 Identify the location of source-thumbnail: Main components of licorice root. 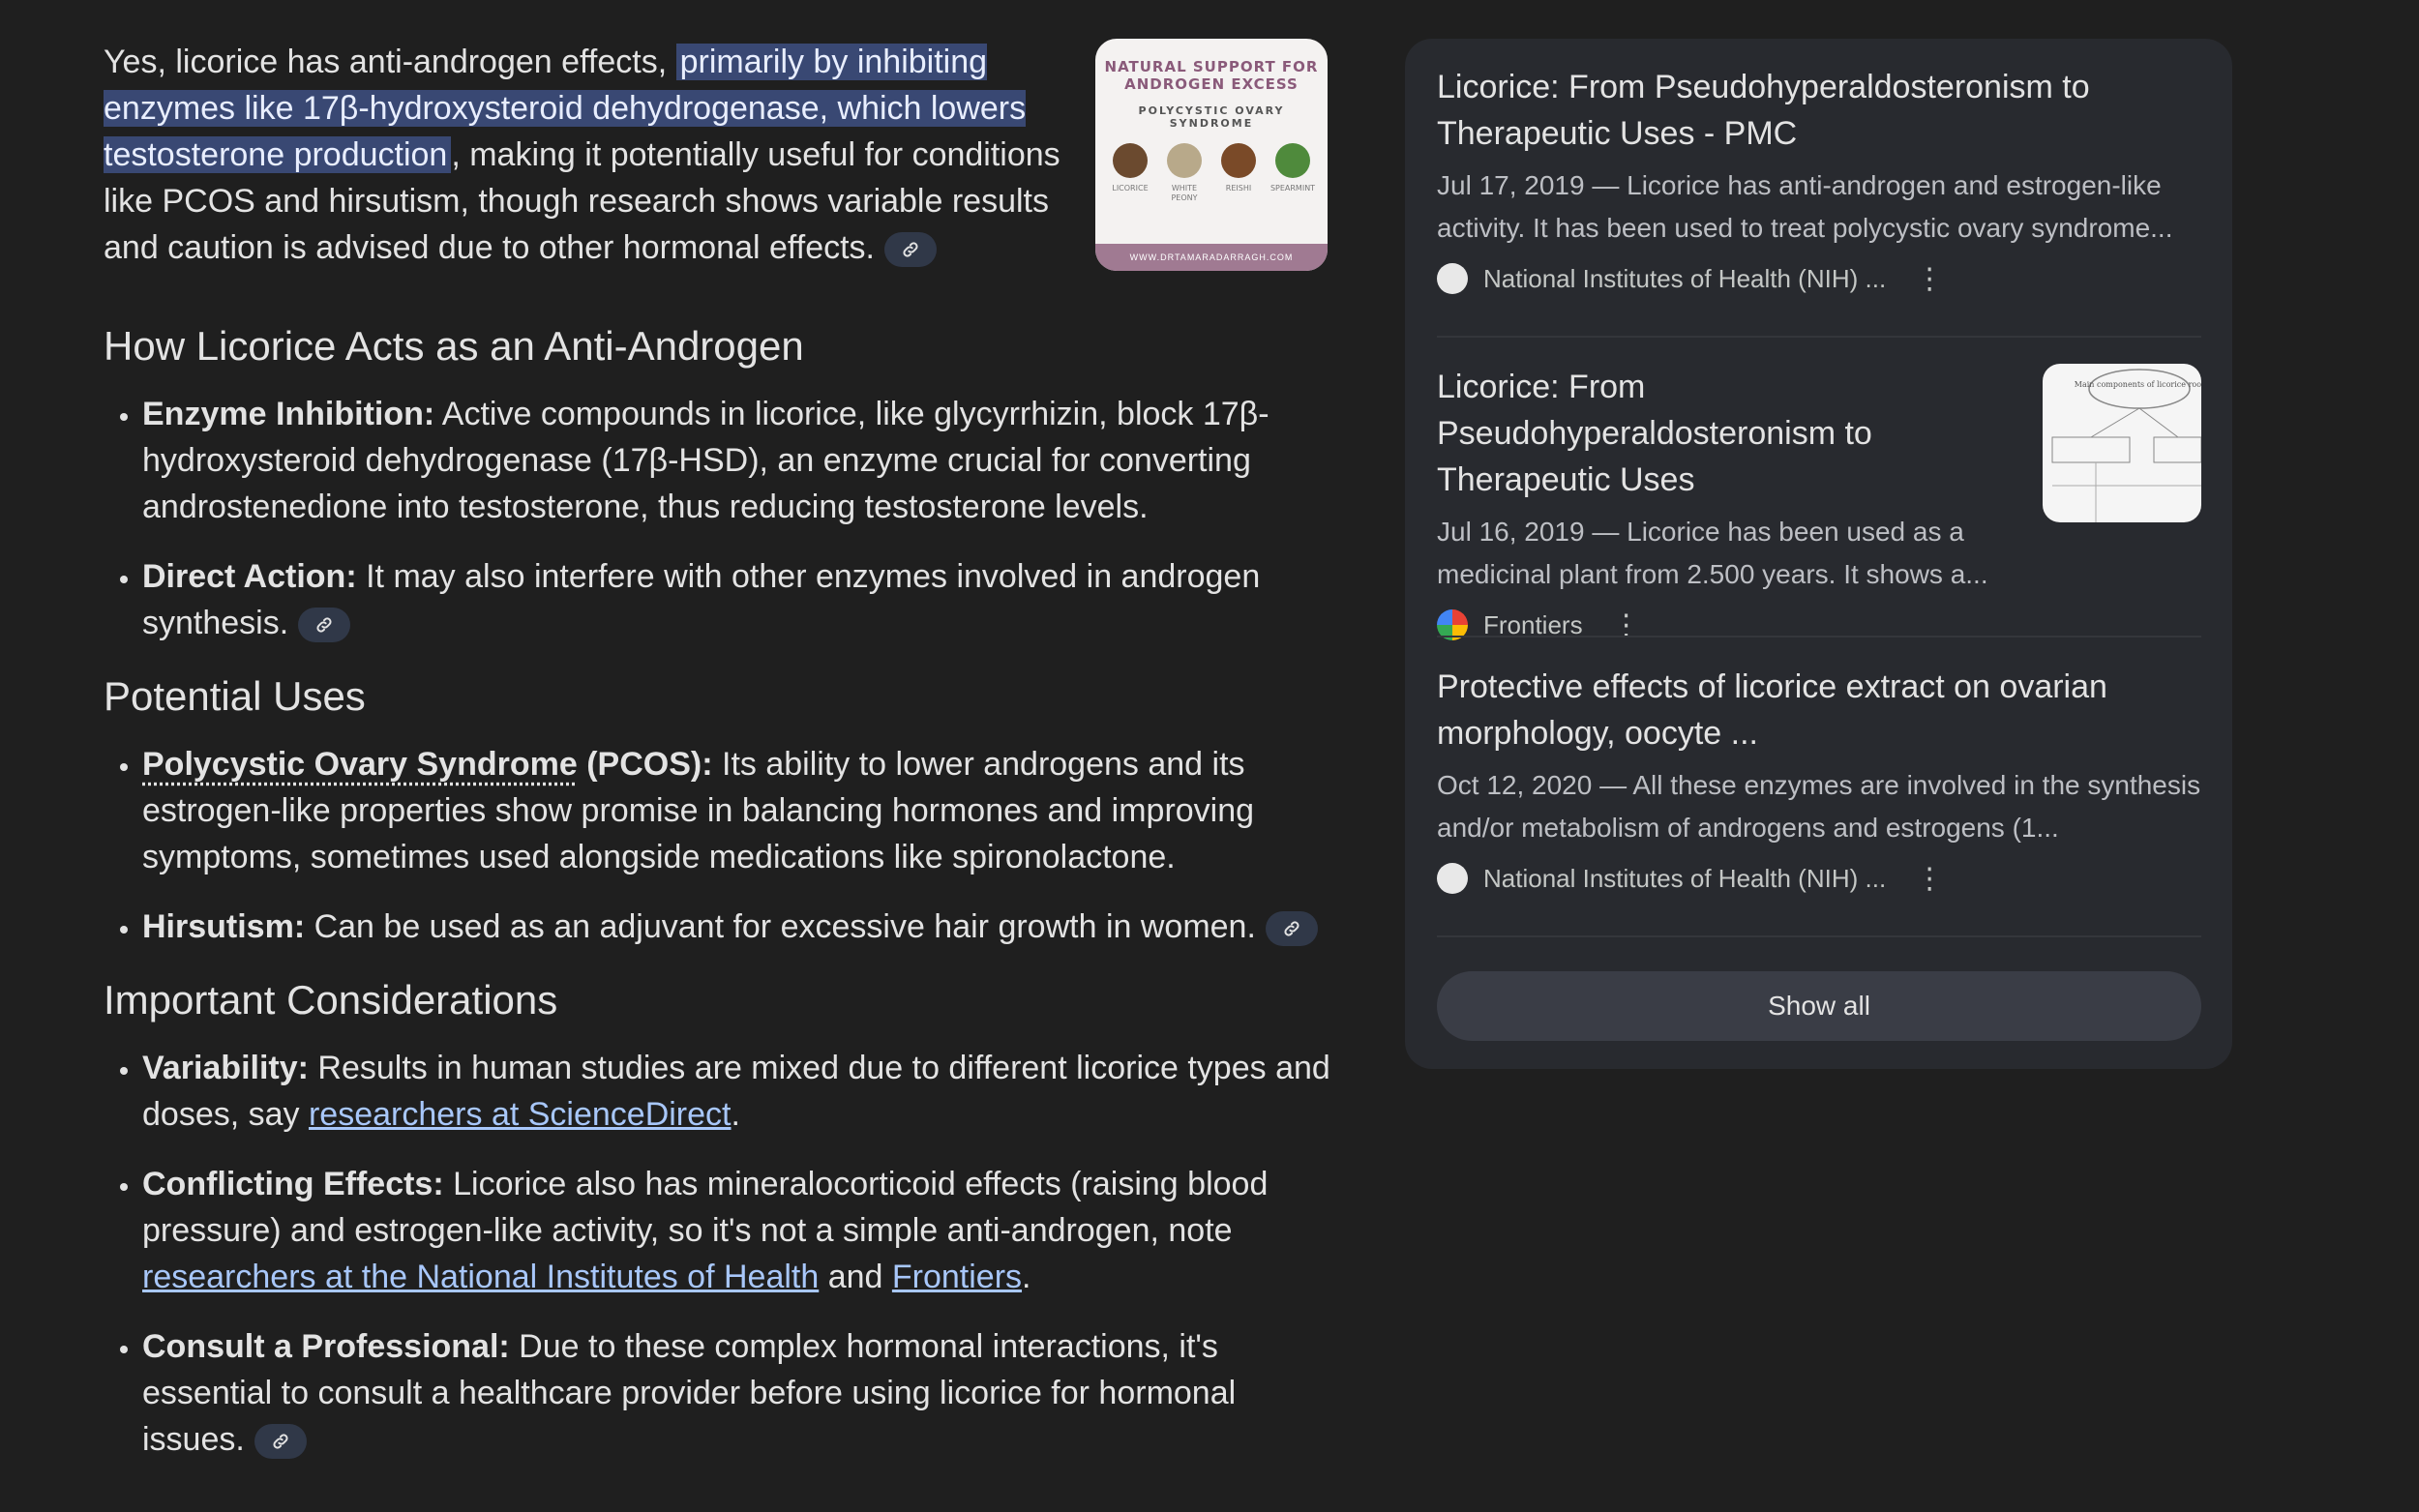
(2122, 443).